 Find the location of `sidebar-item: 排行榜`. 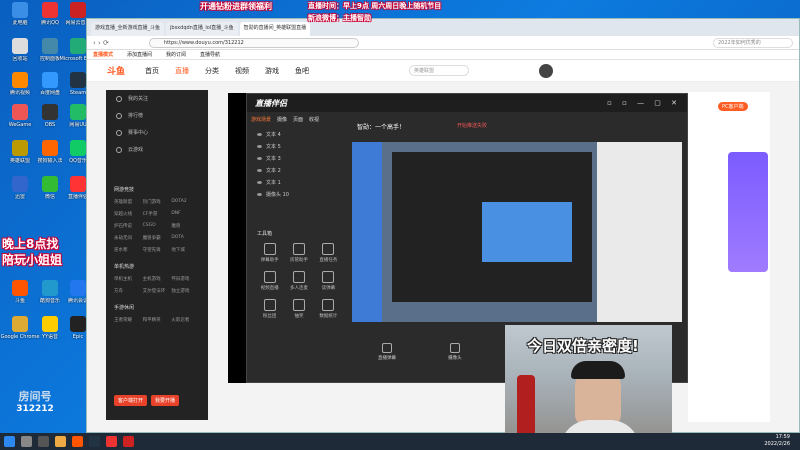

sidebar-item: 排行榜 is located at coordinates (157, 115).